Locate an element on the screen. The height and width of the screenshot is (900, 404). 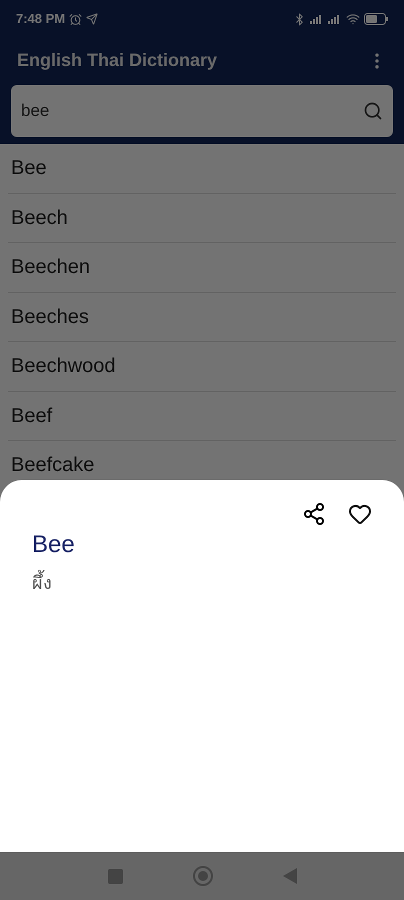
result-item: Beechen is located at coordinates (202, 267).